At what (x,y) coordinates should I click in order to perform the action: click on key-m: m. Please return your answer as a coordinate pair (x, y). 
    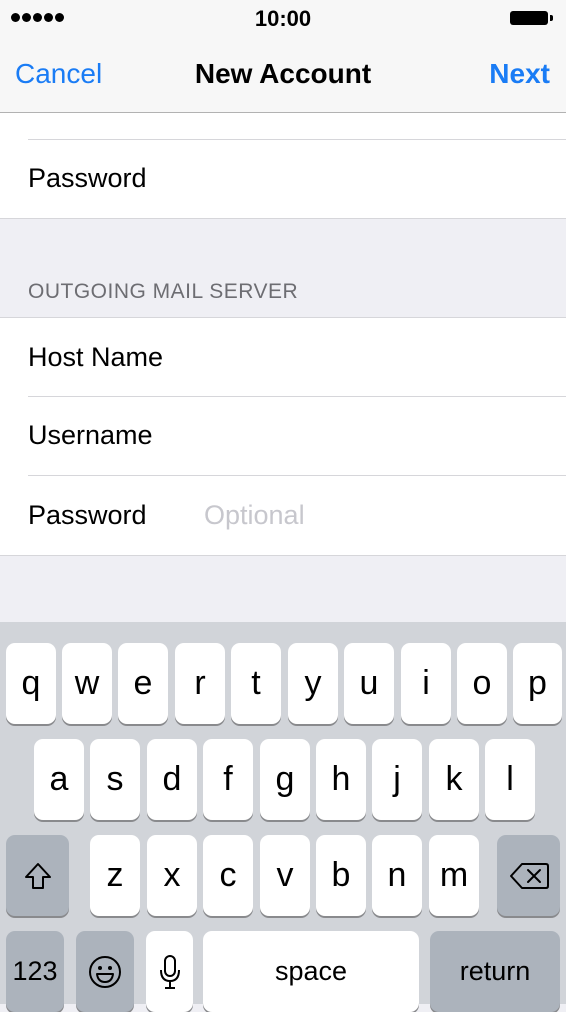
    Looking at the image, I should click on (454, 875).